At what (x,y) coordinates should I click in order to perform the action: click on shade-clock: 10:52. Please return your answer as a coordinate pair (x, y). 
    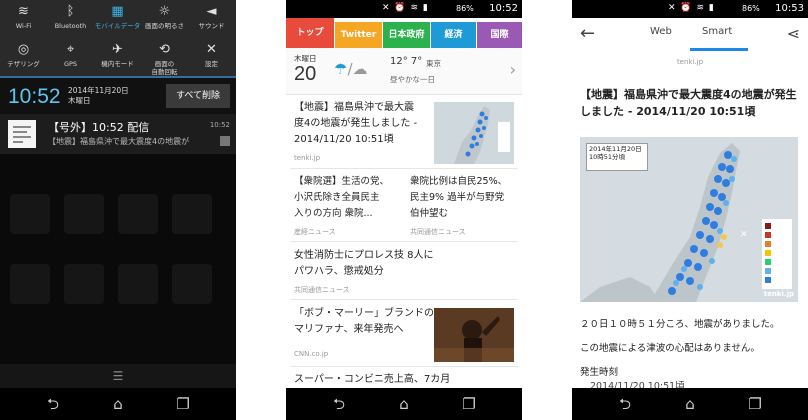
    Looking at the image, I should click on (34, 96).